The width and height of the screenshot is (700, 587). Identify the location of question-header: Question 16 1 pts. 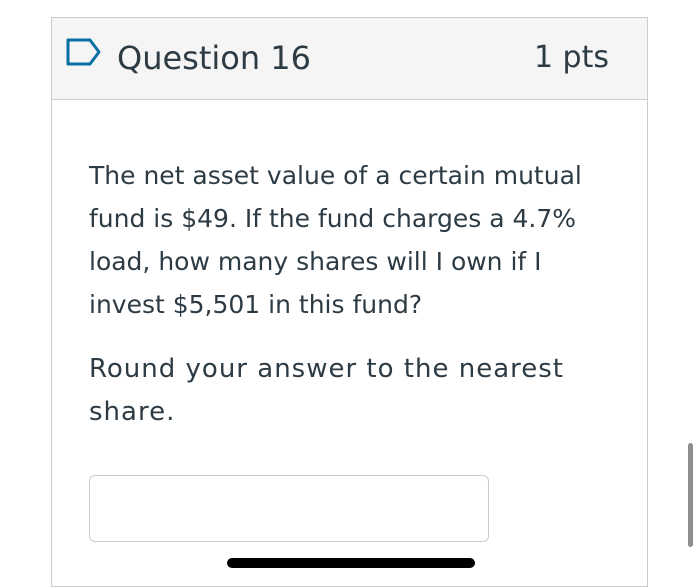
(349, 59).